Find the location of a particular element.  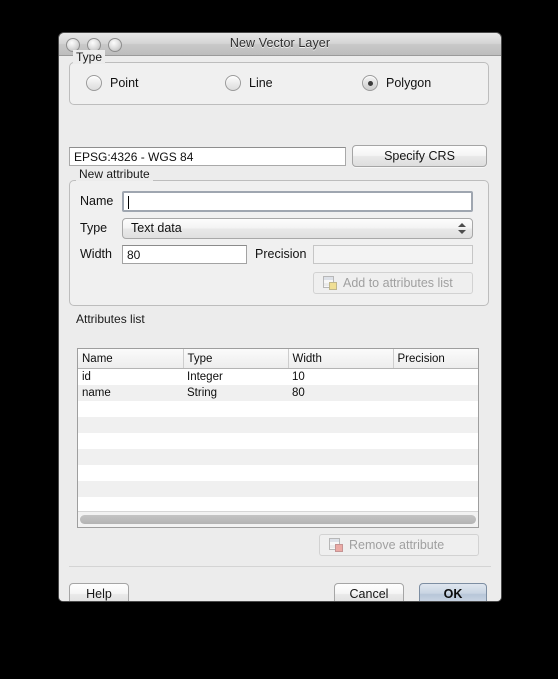

type-label: Type is located at coordinates (94, 228).